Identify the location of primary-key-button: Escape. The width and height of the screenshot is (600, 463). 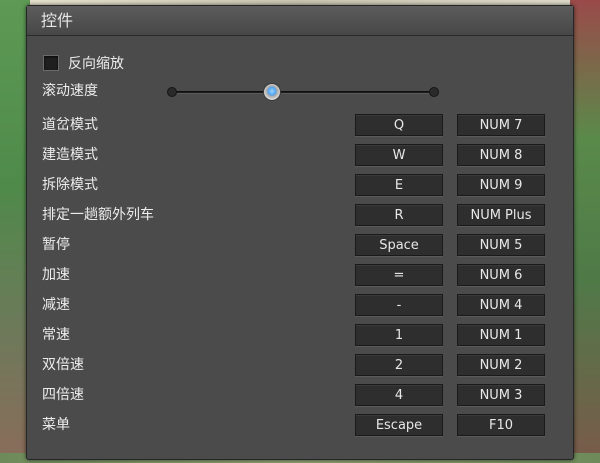
(399, 425).